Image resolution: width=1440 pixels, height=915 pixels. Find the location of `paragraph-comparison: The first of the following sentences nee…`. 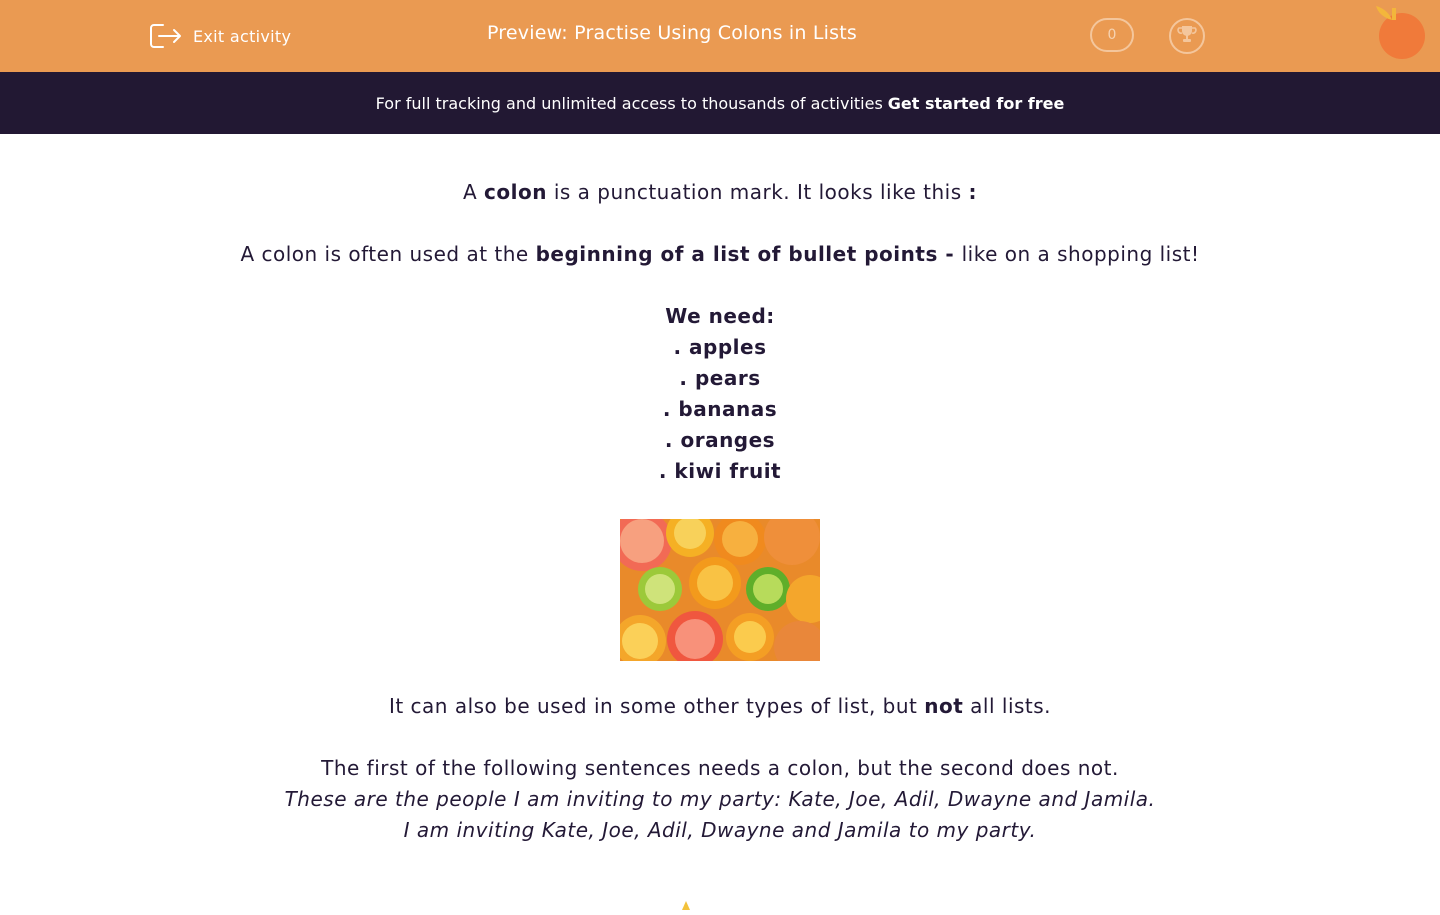

paragraph-comparison: The first of the following sentences nee… is located at coordinates (720, 768).